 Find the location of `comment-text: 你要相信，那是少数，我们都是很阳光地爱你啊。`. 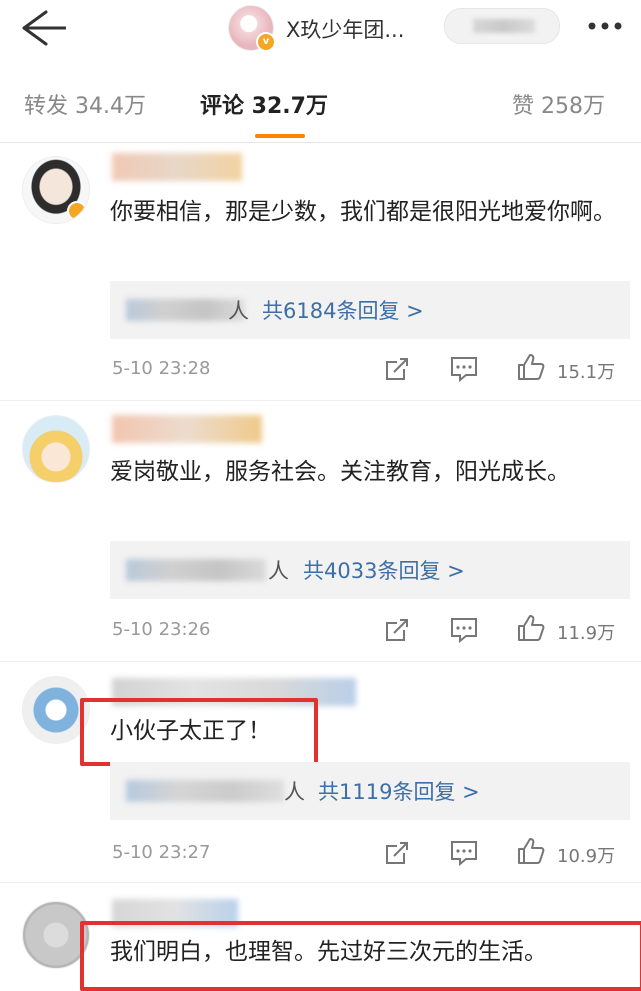

comment-text: 你要相信，那是少数，我们都是很阳光地爱你啊。 is located at coordinates (363, 212).